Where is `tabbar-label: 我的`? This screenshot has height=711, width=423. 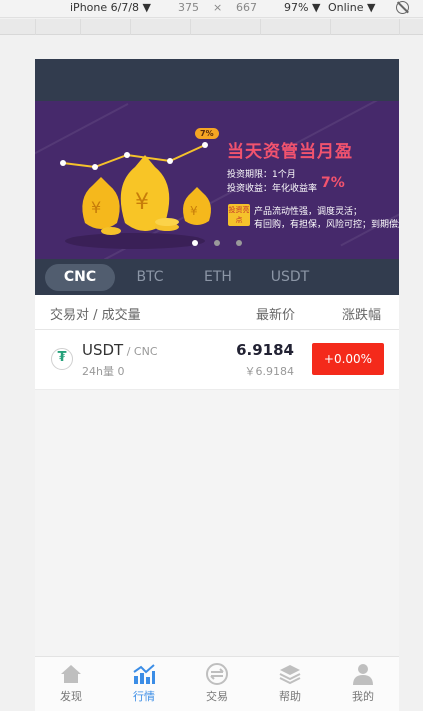 tabbar-label: 我的 is located at coordinates (363, 696).